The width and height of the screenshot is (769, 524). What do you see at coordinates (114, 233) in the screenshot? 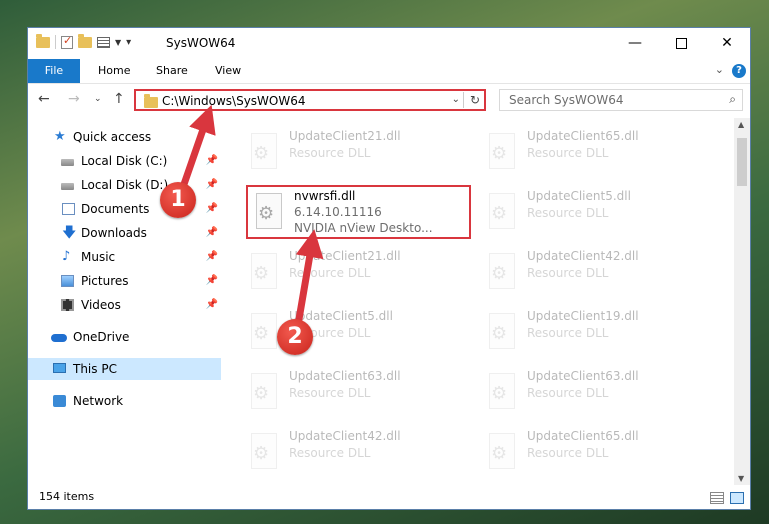
I see `sidebar-item-label: Downloads` at bounding box center [114, 233].